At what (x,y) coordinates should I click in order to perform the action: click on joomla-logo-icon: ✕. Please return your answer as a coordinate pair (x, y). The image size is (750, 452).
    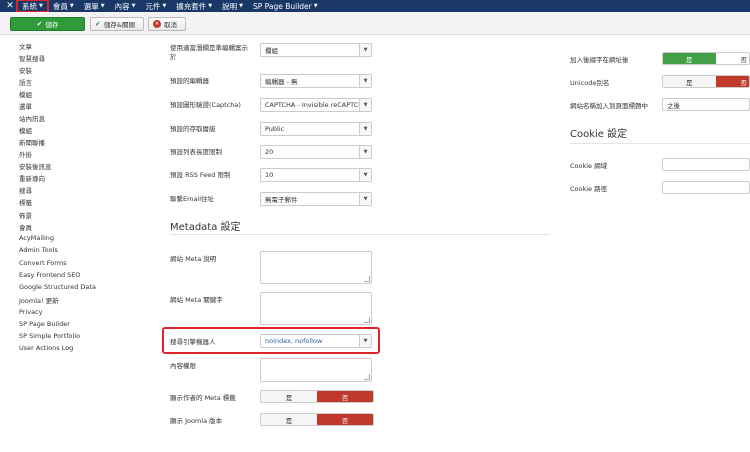
    Looking at the image, I should click on (10, 6).